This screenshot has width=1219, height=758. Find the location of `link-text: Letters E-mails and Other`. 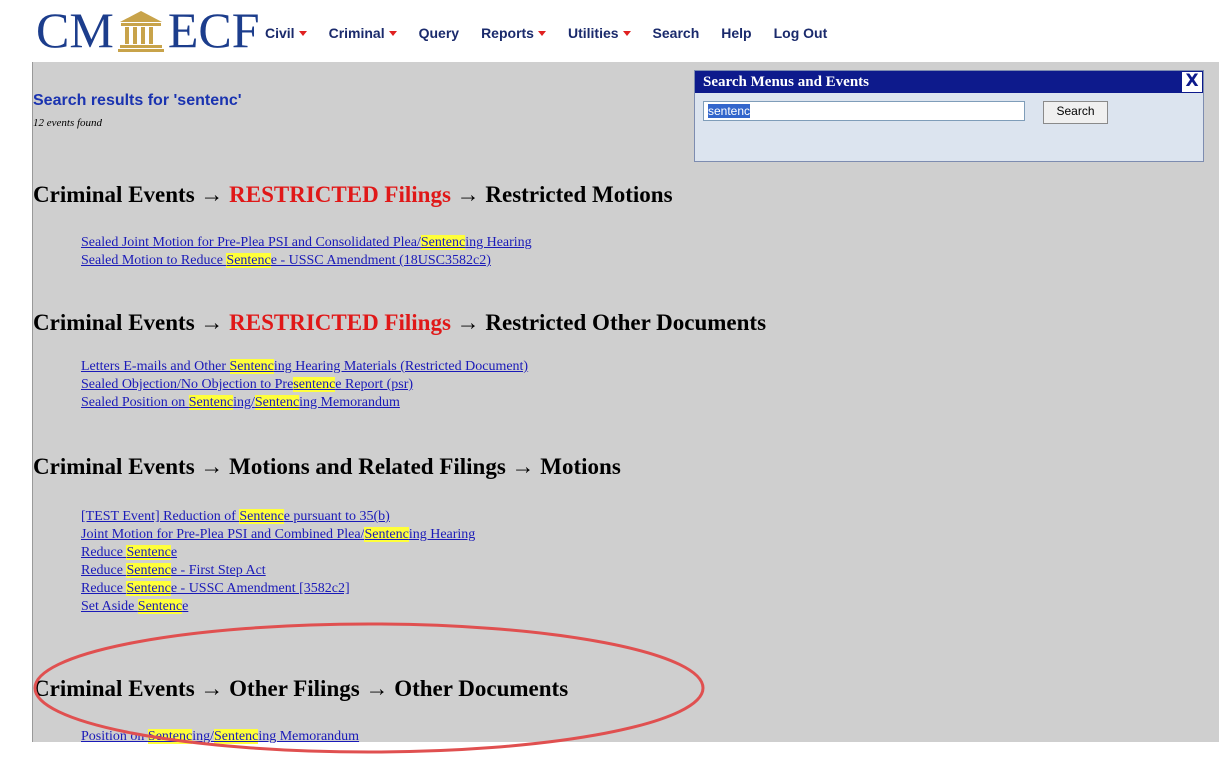

link-text: Letters E-mails and Other is located at coordinates (155, 366).